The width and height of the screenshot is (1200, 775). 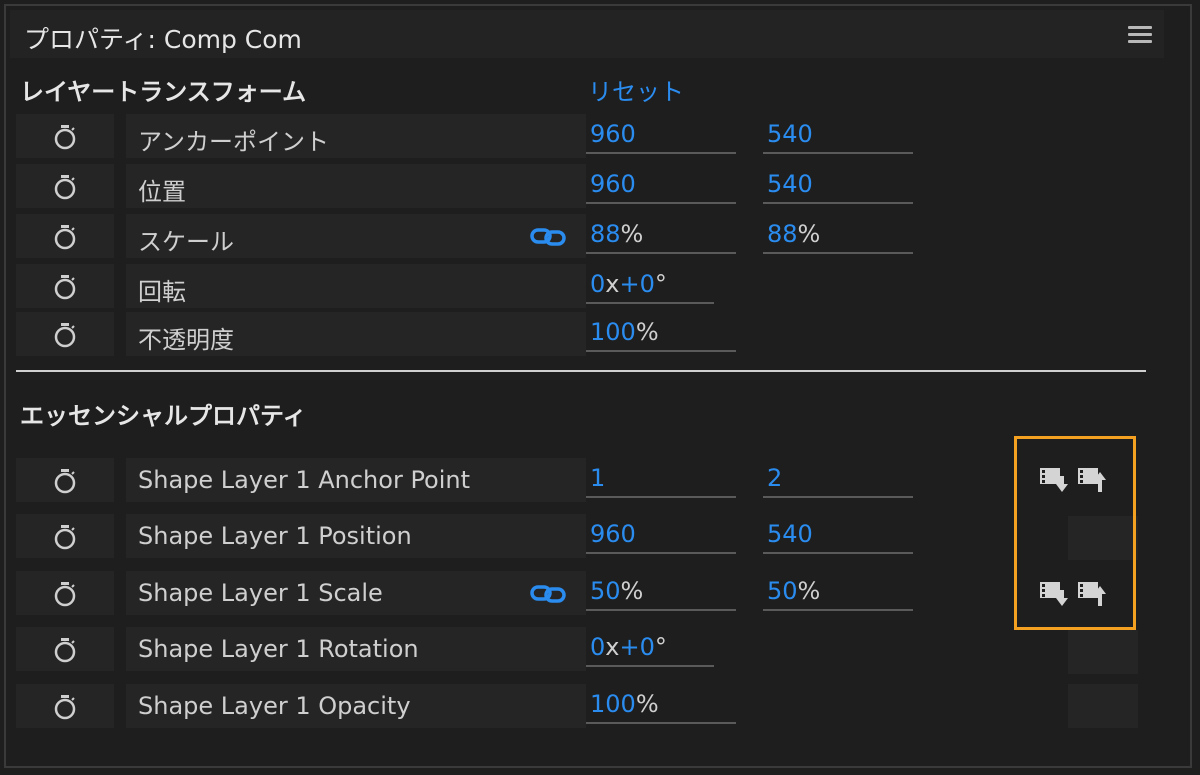 What do you see at coordinates (661, 333) in the screenshot?
I see `opacity-value: 100%` at bounding box center [661, 333].